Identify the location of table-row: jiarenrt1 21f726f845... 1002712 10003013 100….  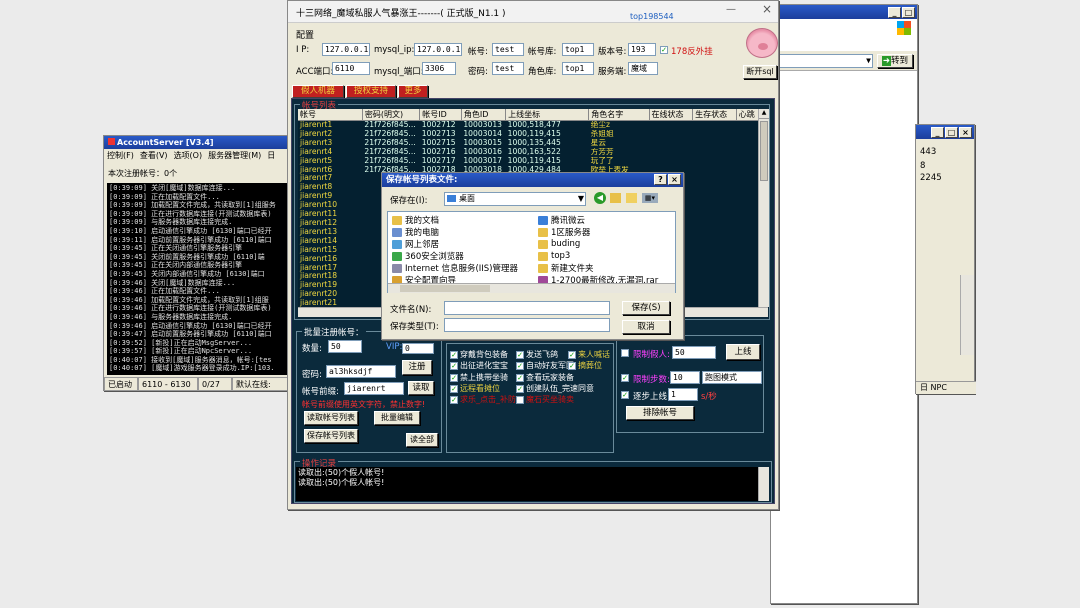
(528, 125).